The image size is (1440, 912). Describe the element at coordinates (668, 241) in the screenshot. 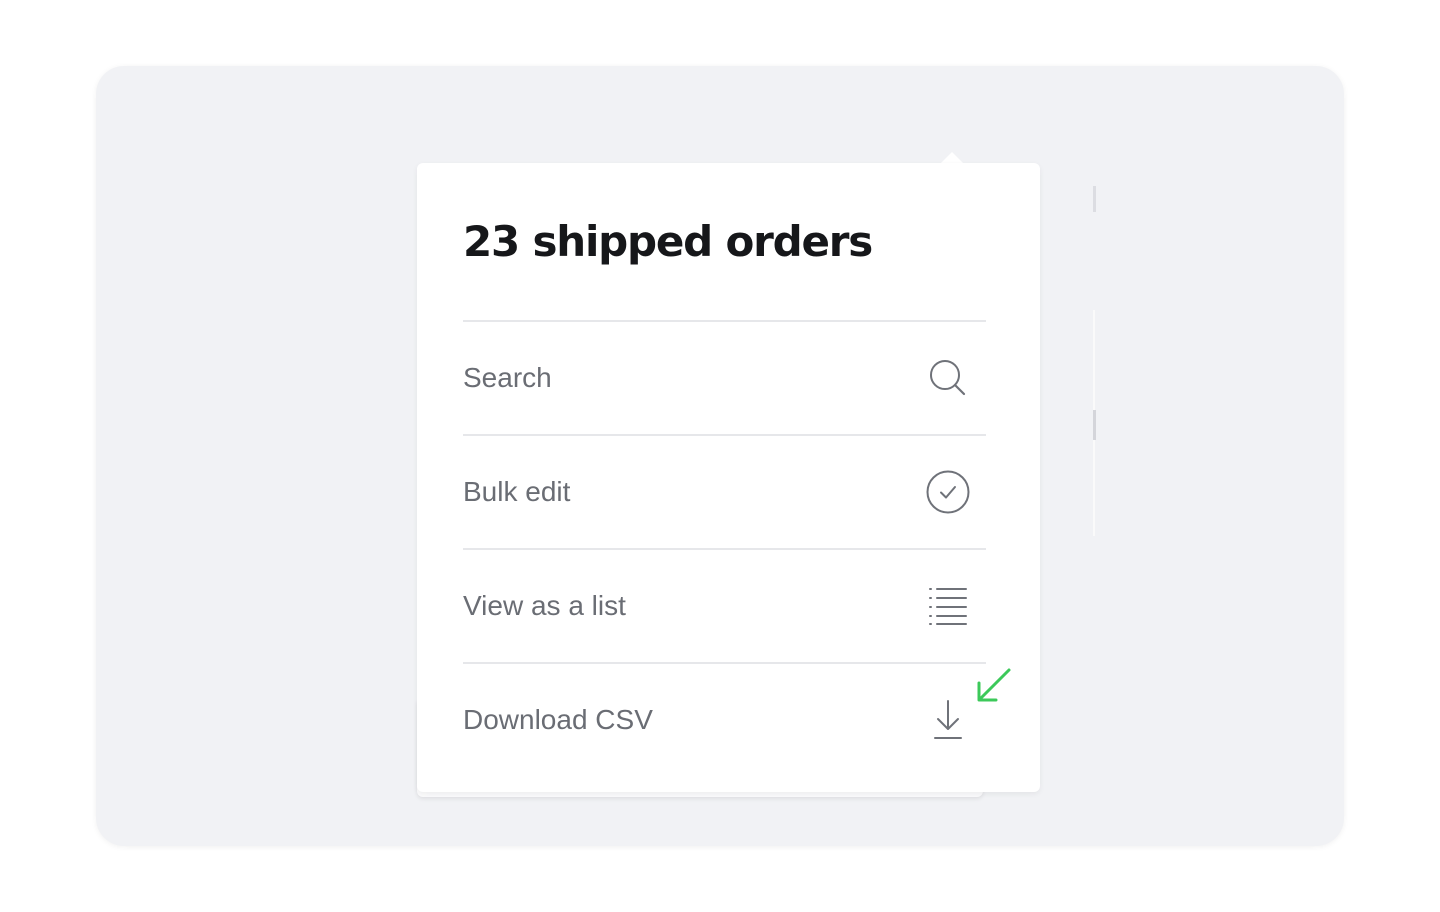

I see `popover-title: 23 shipped orders` at that location.